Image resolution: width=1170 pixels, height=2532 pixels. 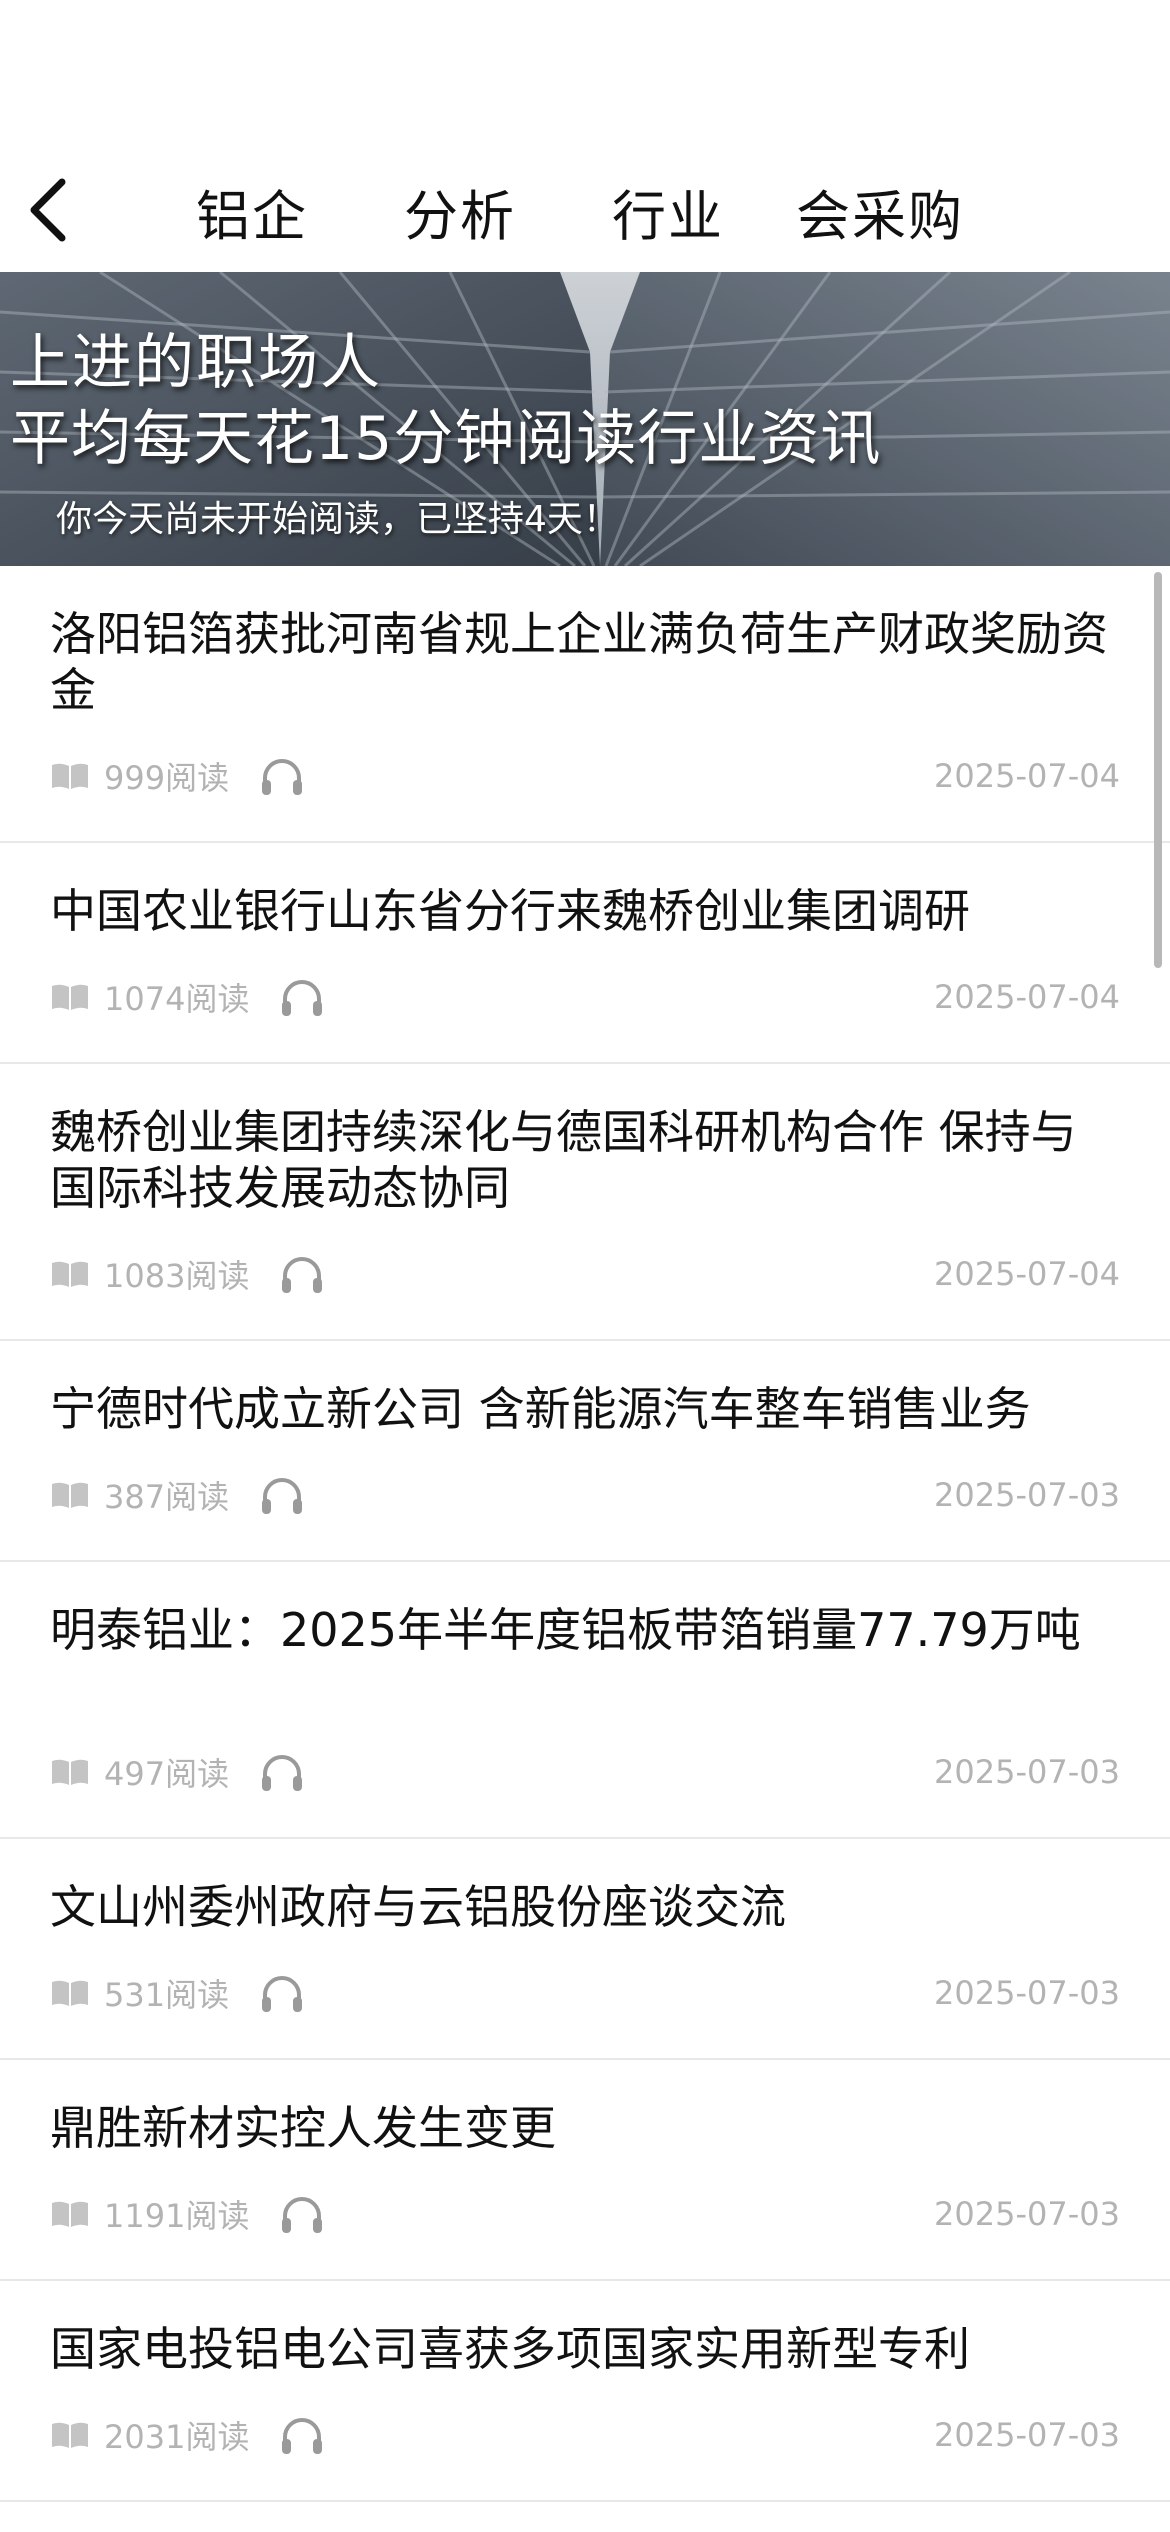 What do you see at coordinates (337, 519) in the screenshot?
I see `reading-streak-text: 你今天尚未开始阅读，已坚持4天！` at bounding box center [337, 519].